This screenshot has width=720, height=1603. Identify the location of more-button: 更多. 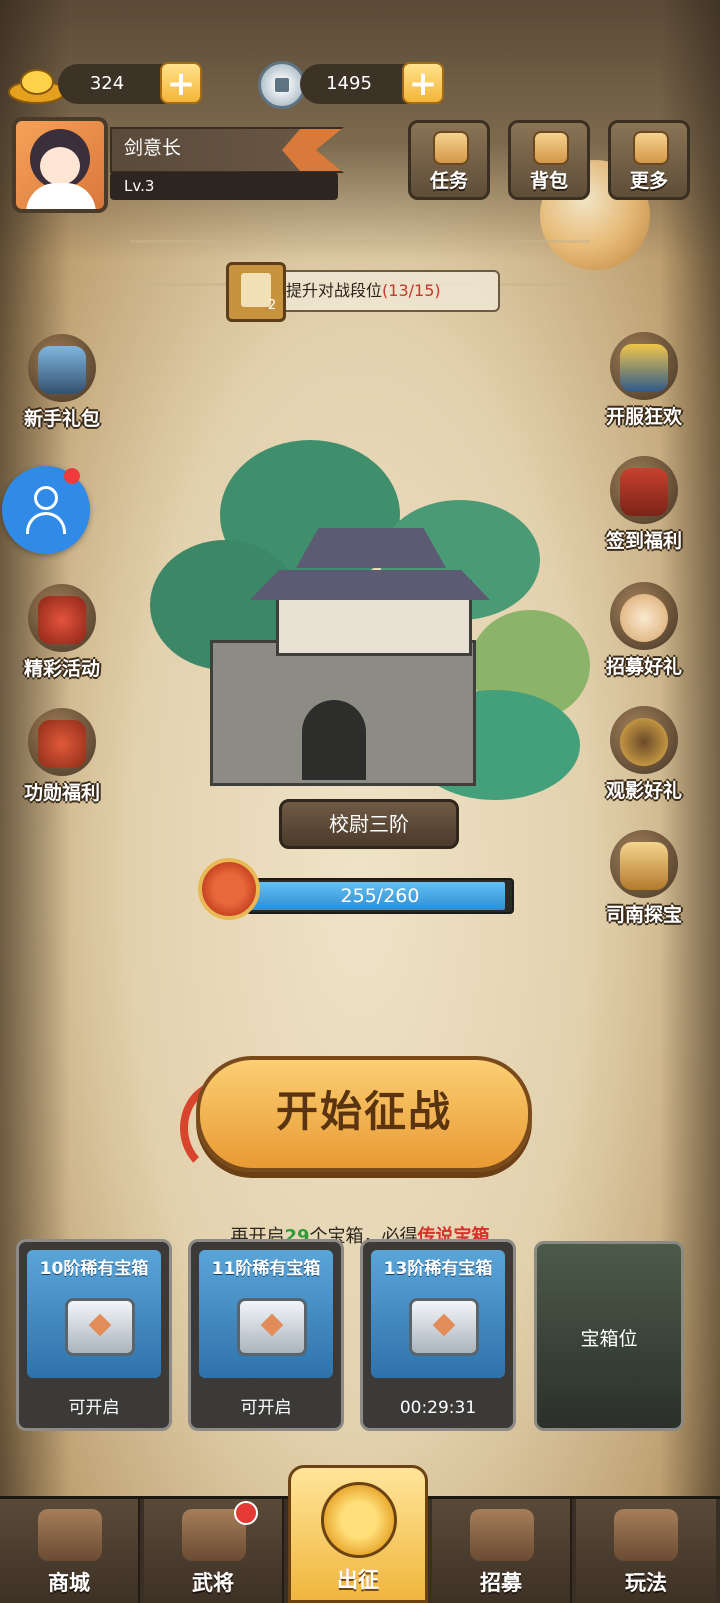
(649, 160).